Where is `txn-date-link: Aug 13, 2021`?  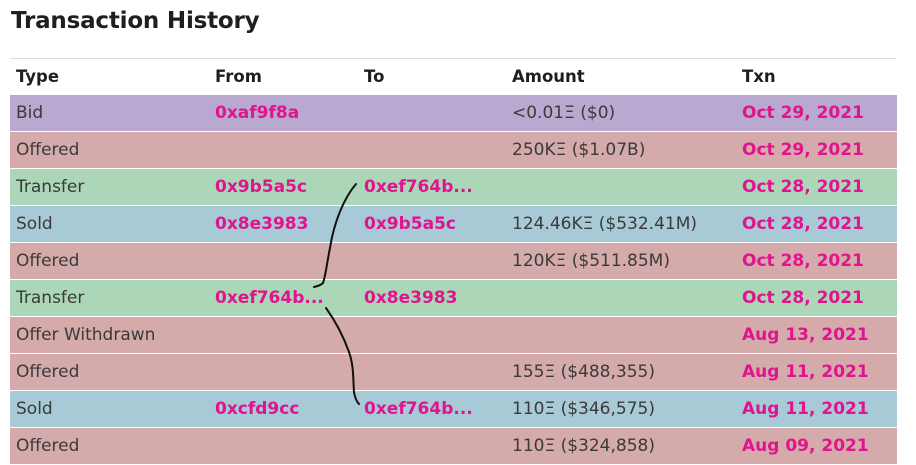 txn-date-link: Aug 13, 2021 is located at coordinates (805, 335).